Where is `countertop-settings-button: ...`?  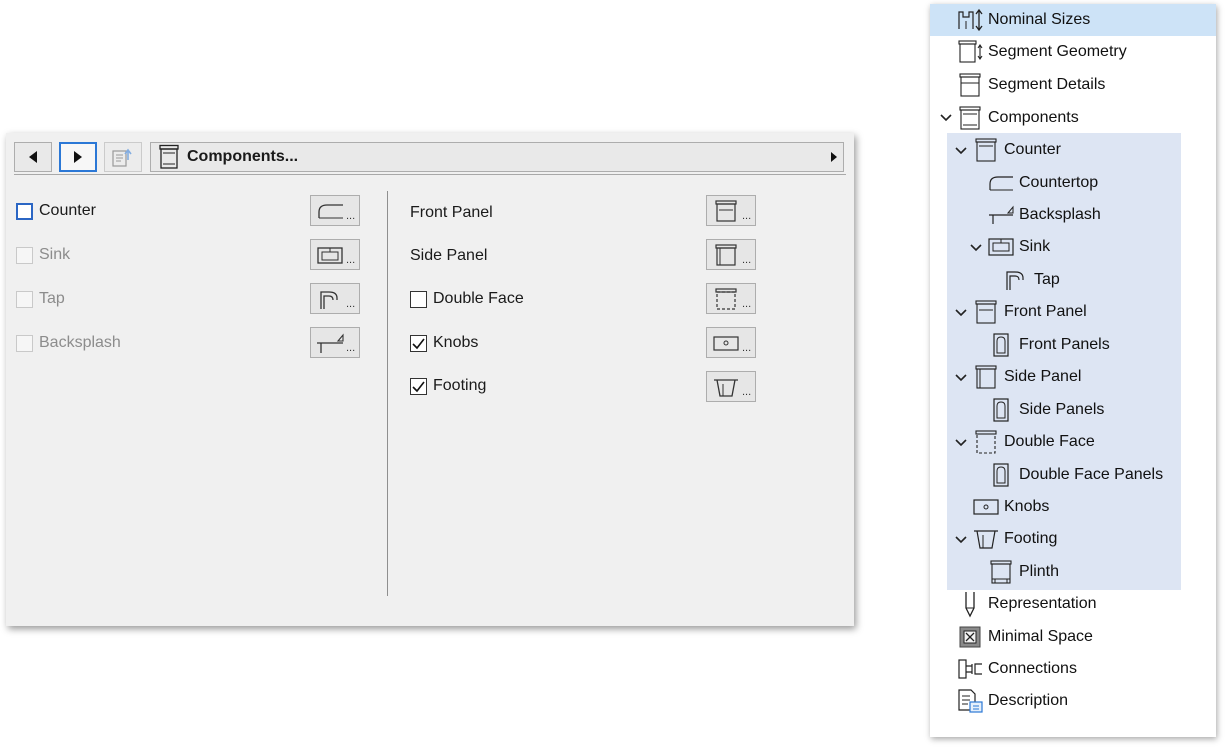
countertop-settings-button: ... is located at coordinates (335, 210).